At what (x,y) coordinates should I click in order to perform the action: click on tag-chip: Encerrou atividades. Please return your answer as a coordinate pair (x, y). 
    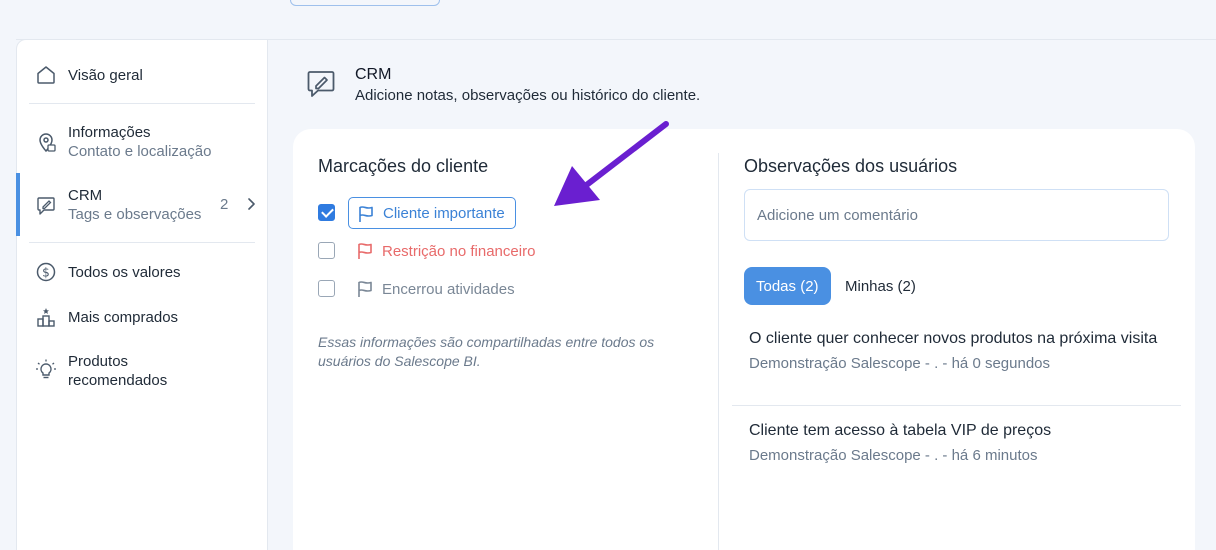
    Looking at the image, I should click on (436, 289).